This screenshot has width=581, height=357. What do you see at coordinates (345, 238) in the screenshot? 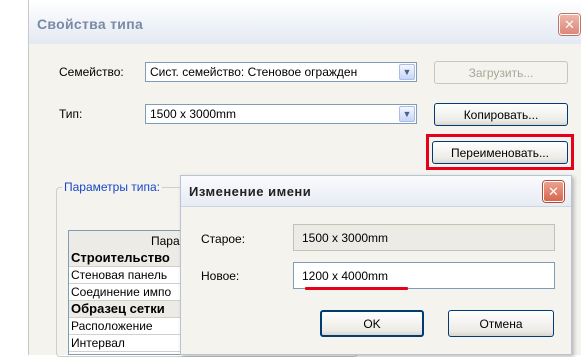
I see `old-name-value: 1500 x 3000mm` at bounding box center [345, 238].